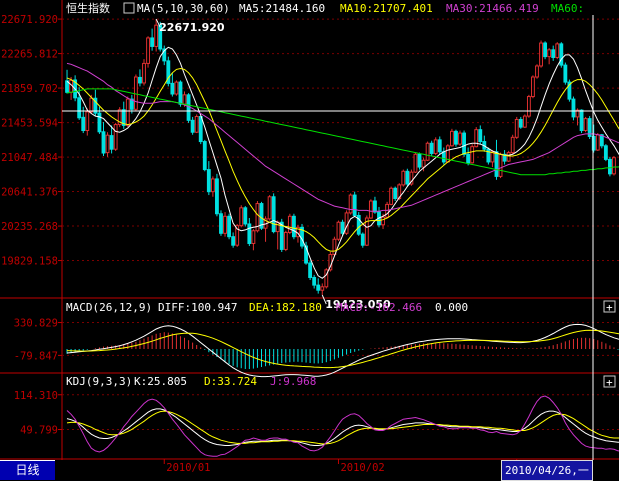  I want to click on kdj-k: K:25.805, so click(160, 381).